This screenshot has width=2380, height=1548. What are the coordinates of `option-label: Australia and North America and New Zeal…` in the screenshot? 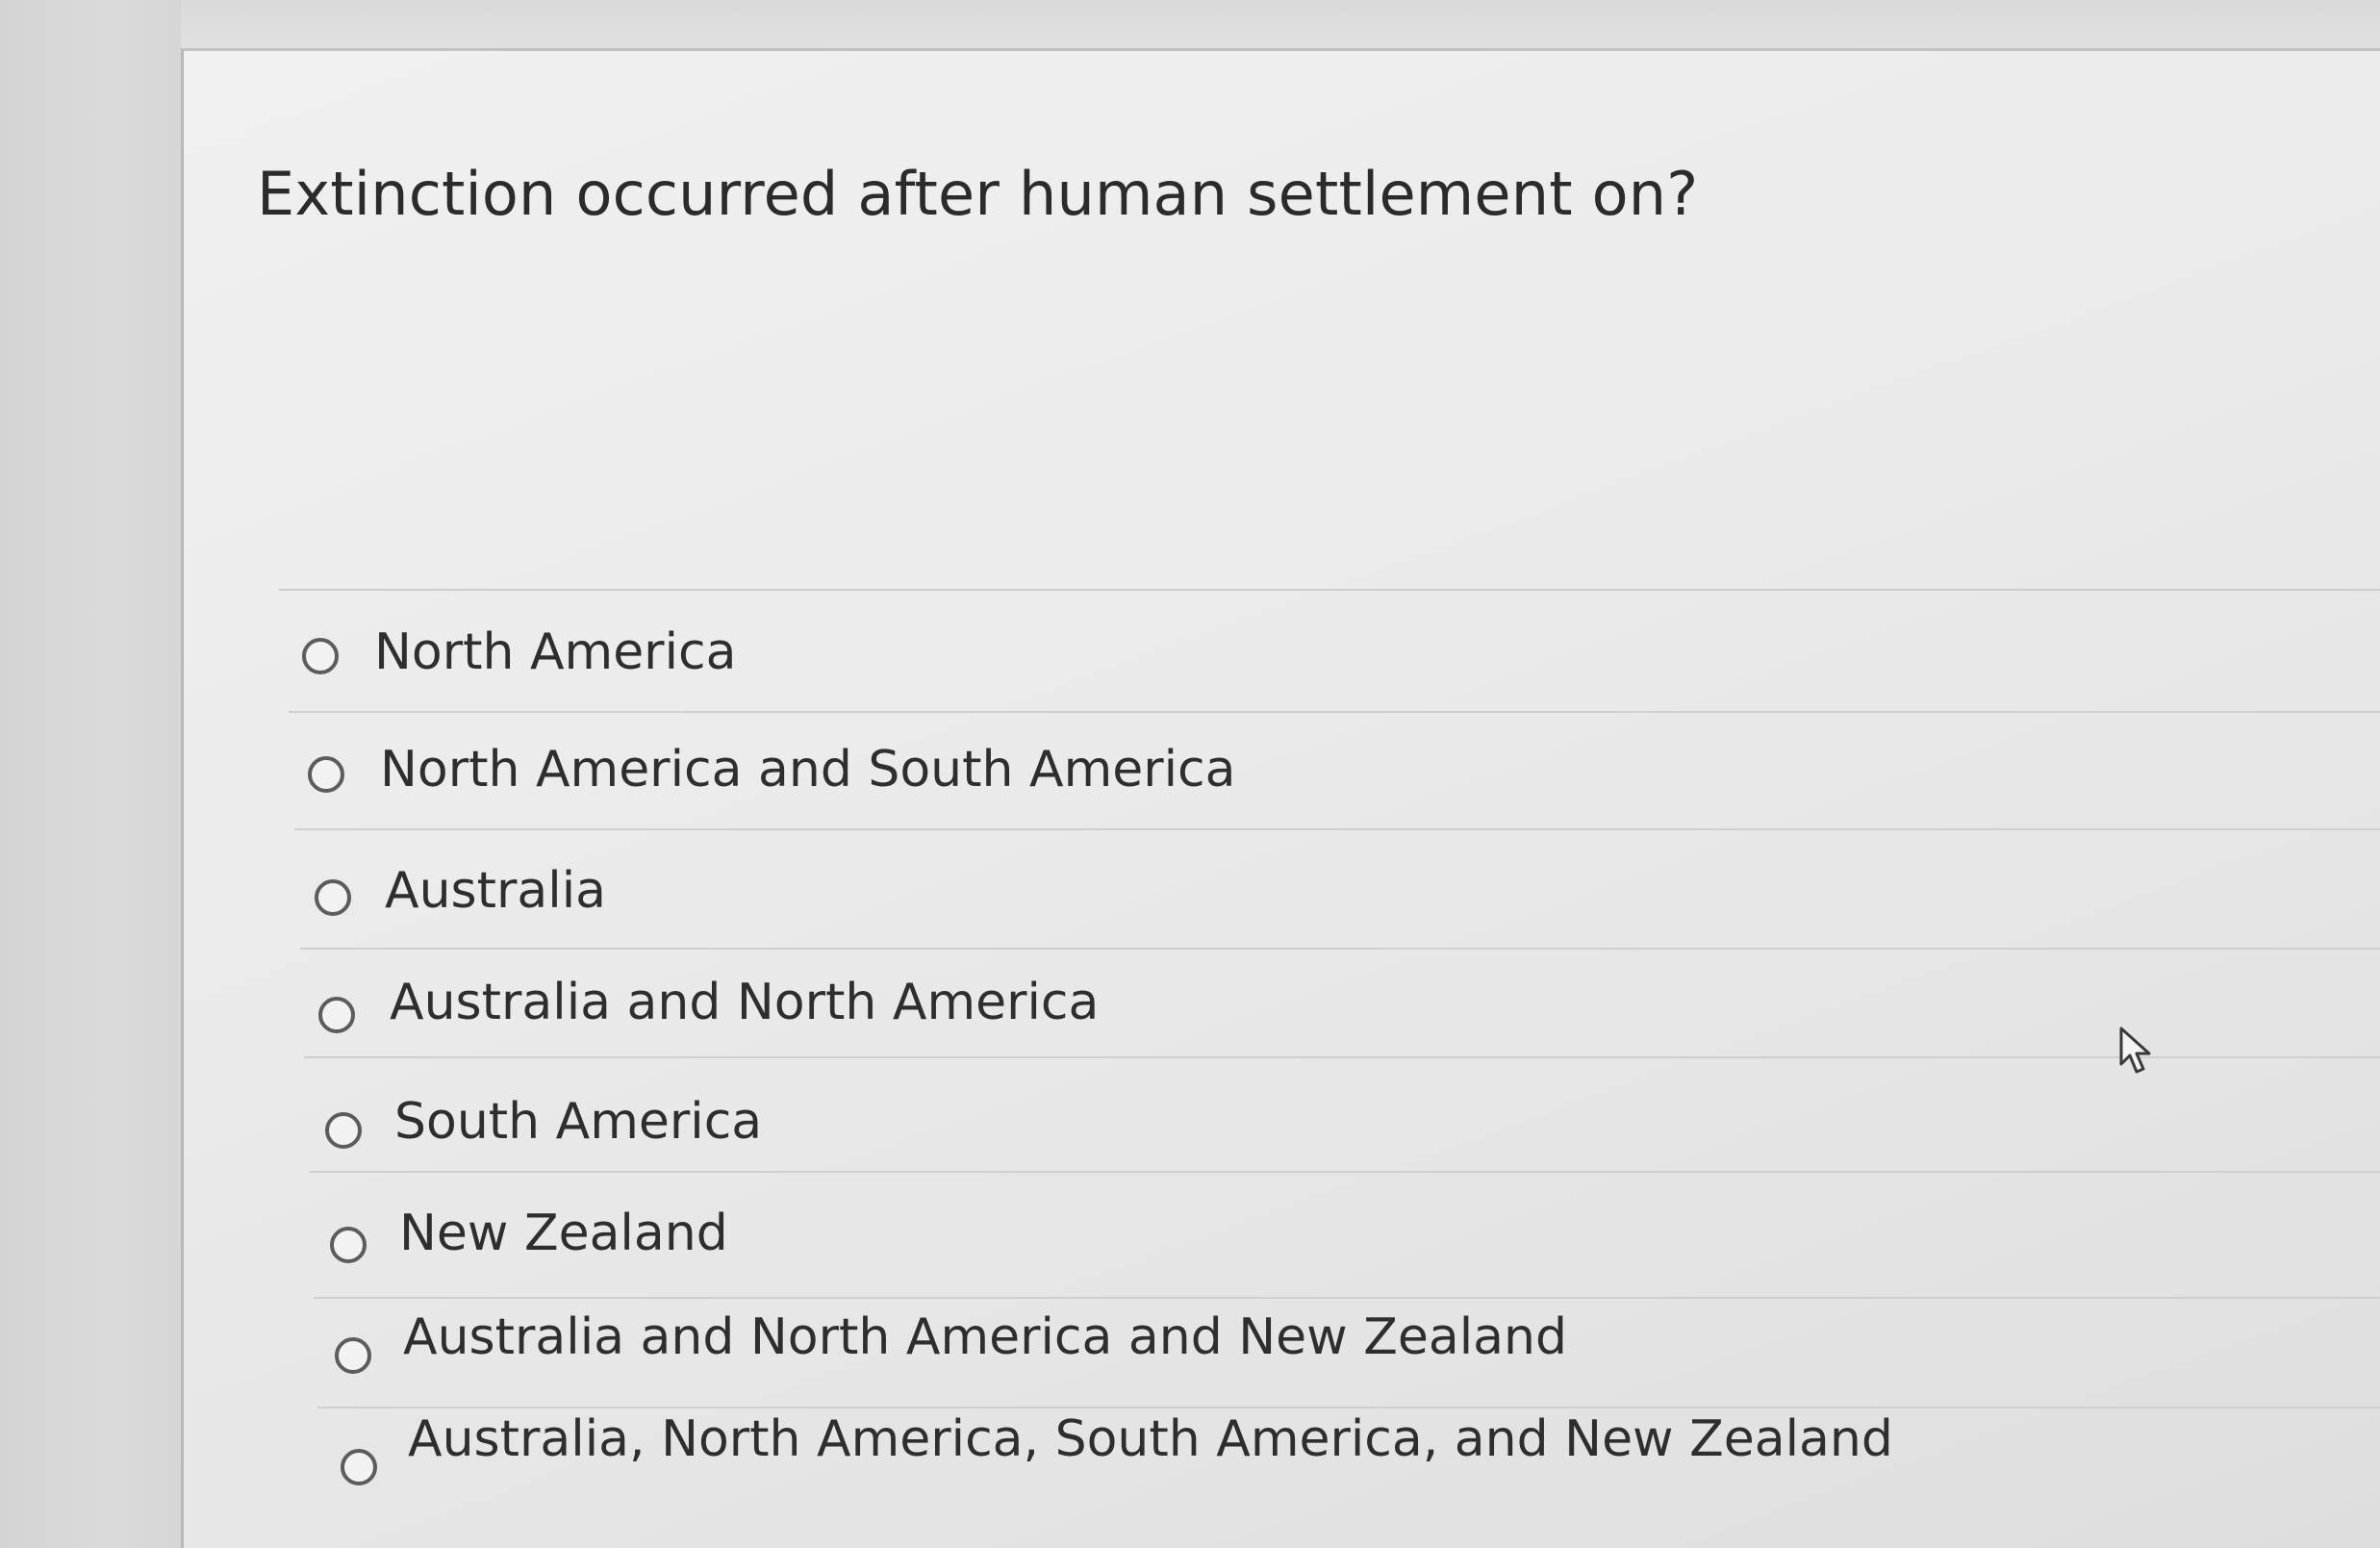 It's located at (985, 1337).